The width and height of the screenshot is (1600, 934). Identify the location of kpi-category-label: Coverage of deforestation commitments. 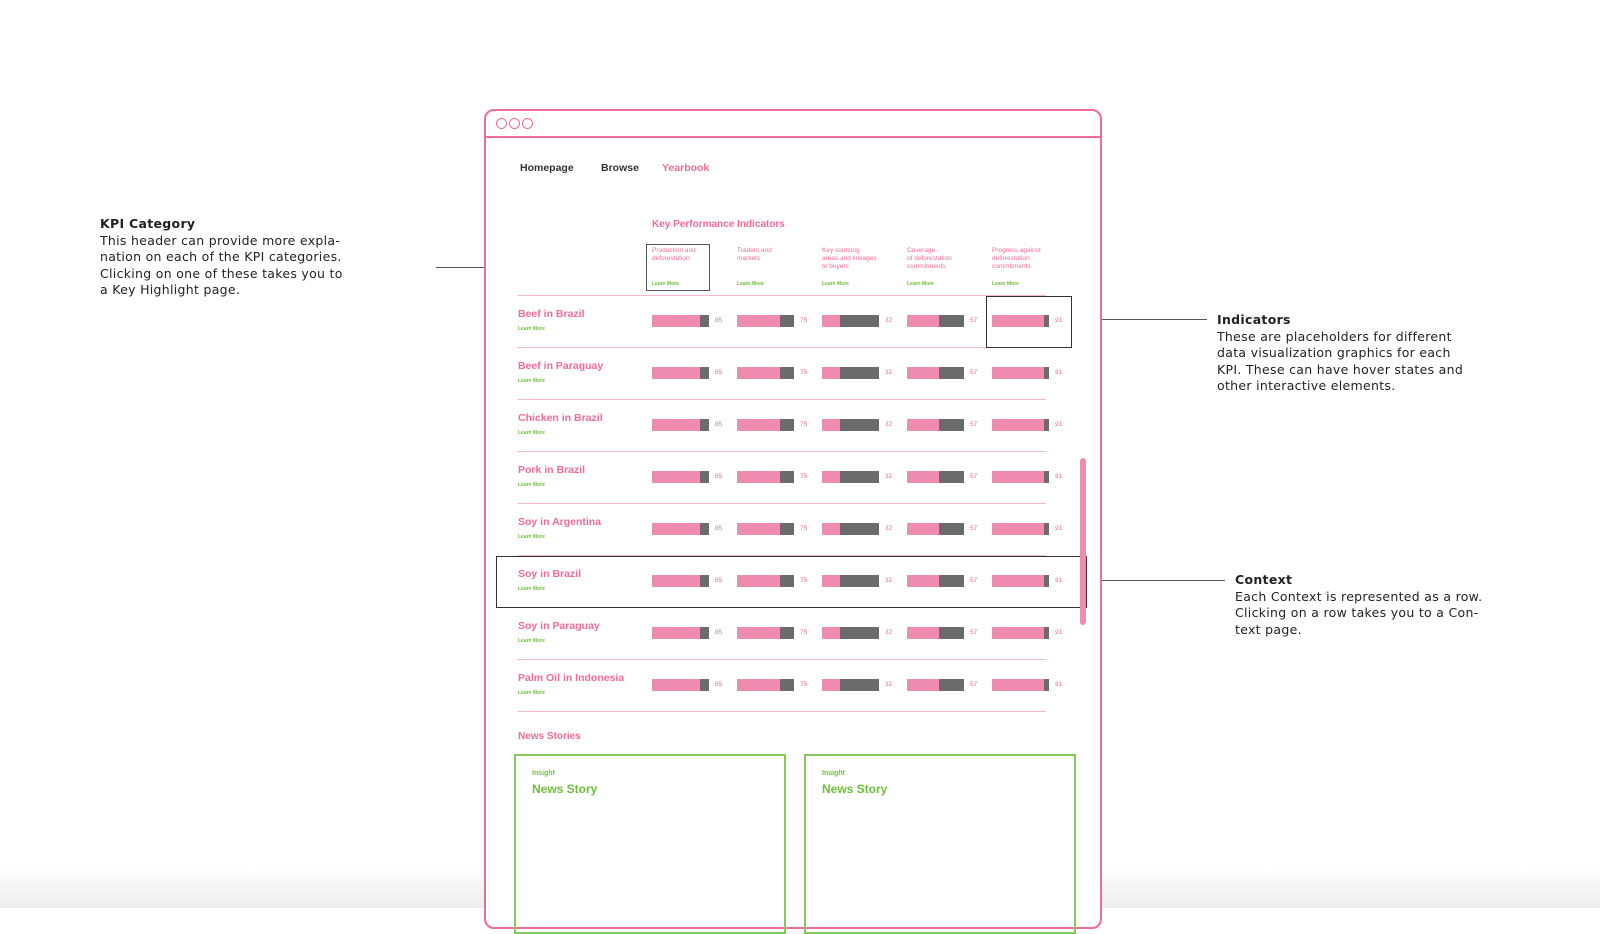
(939, 259).